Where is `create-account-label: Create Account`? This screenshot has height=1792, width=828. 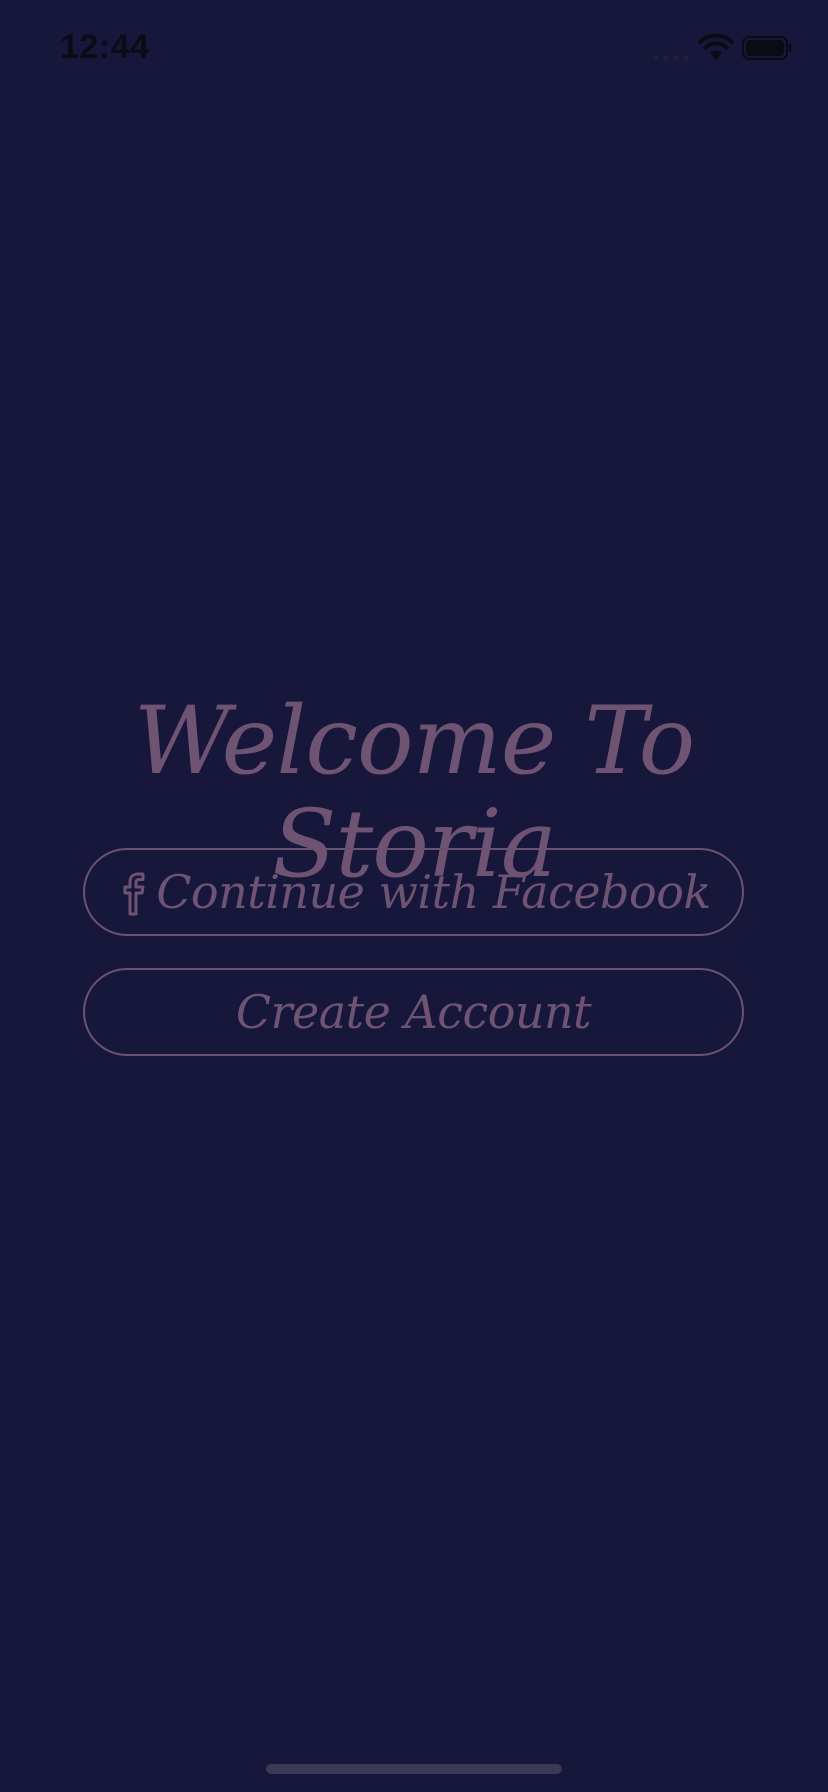
create-account-label: Create Account is located at coordinates (413, 1012).